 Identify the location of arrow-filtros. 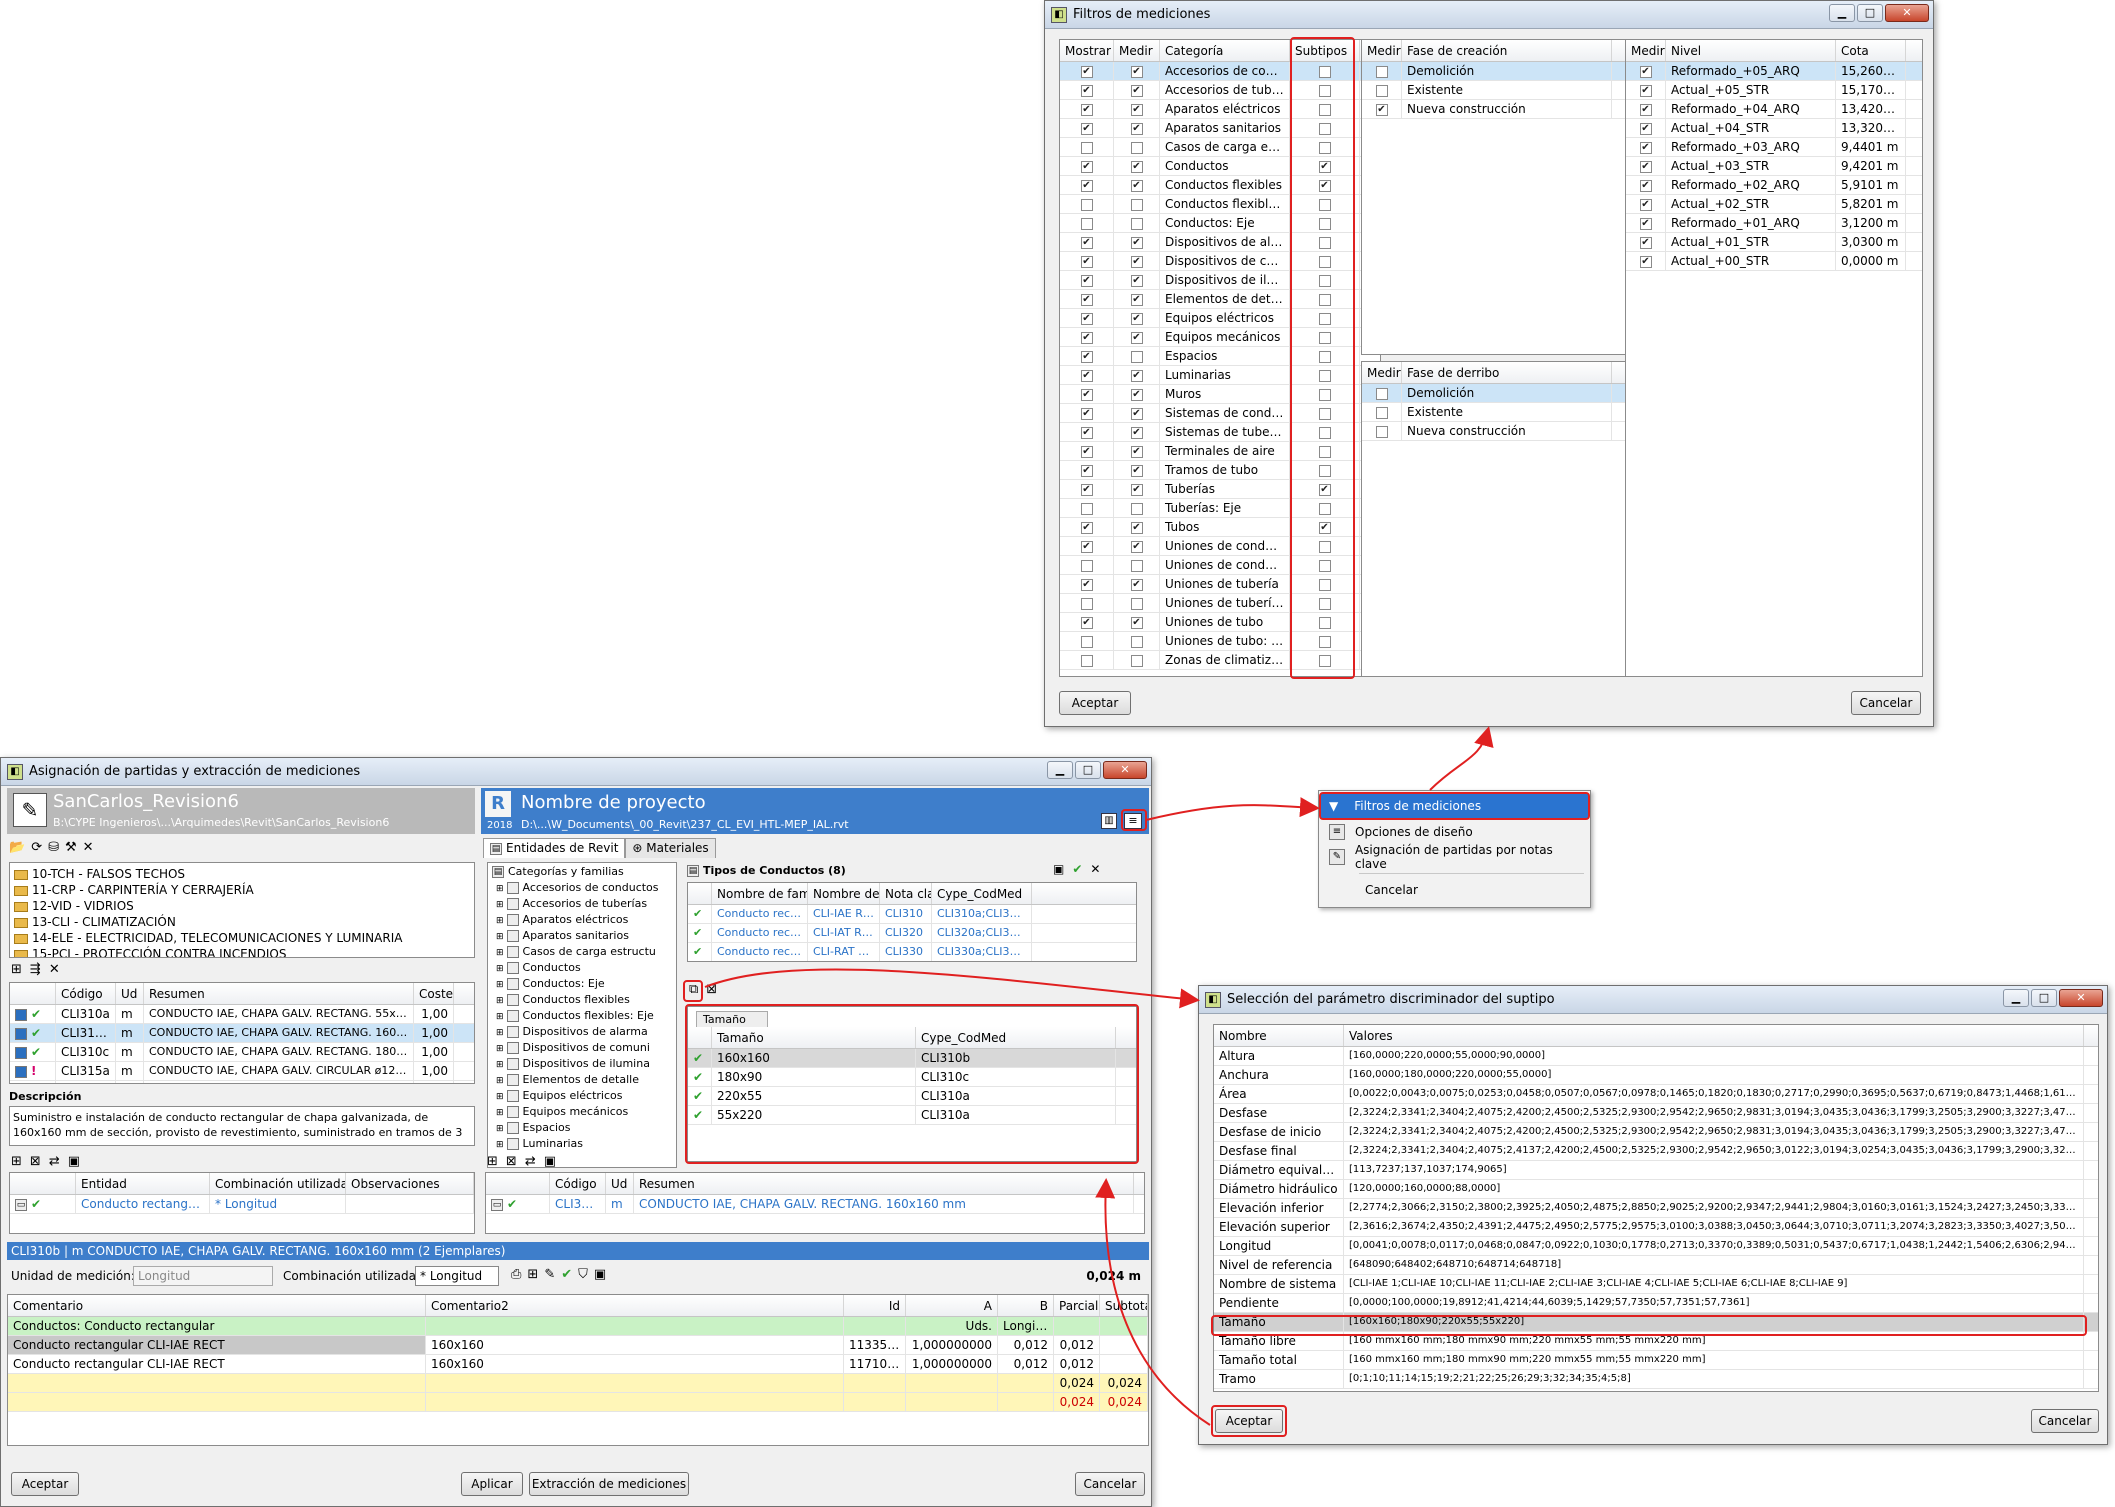
(1461, 758).